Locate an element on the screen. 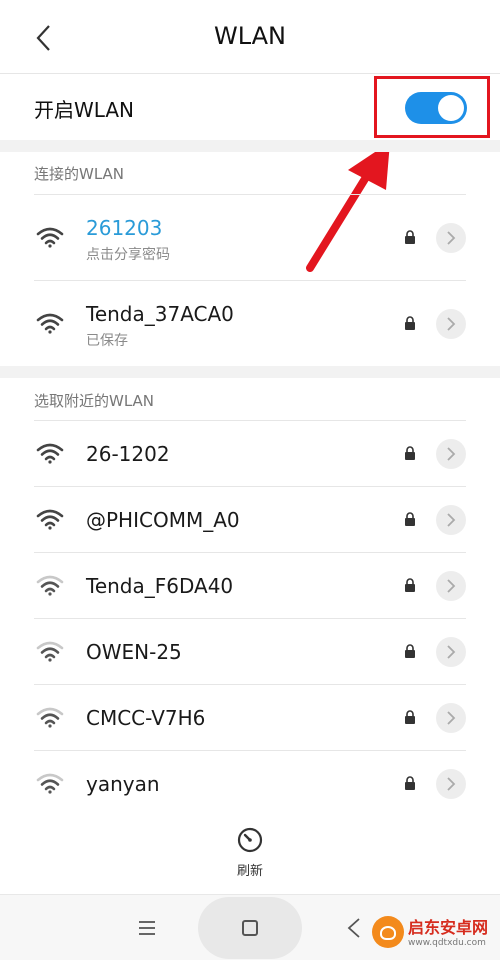  page-title: WLAN is located at coordinates (250, 36).